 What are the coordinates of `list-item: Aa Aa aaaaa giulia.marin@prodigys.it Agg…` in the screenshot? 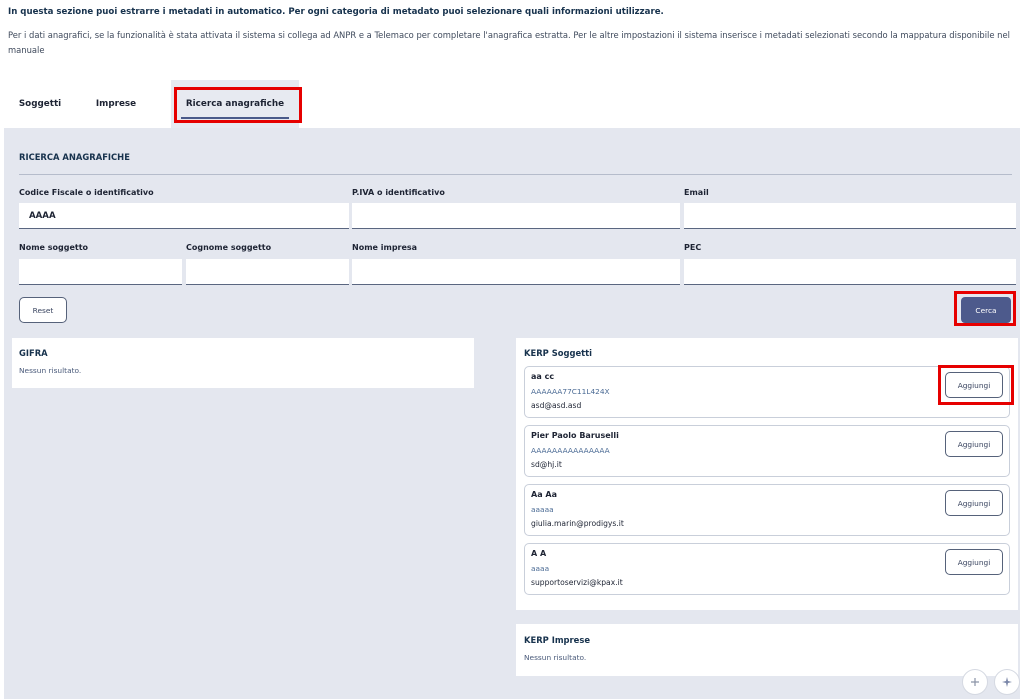 It's located at (767, 510).